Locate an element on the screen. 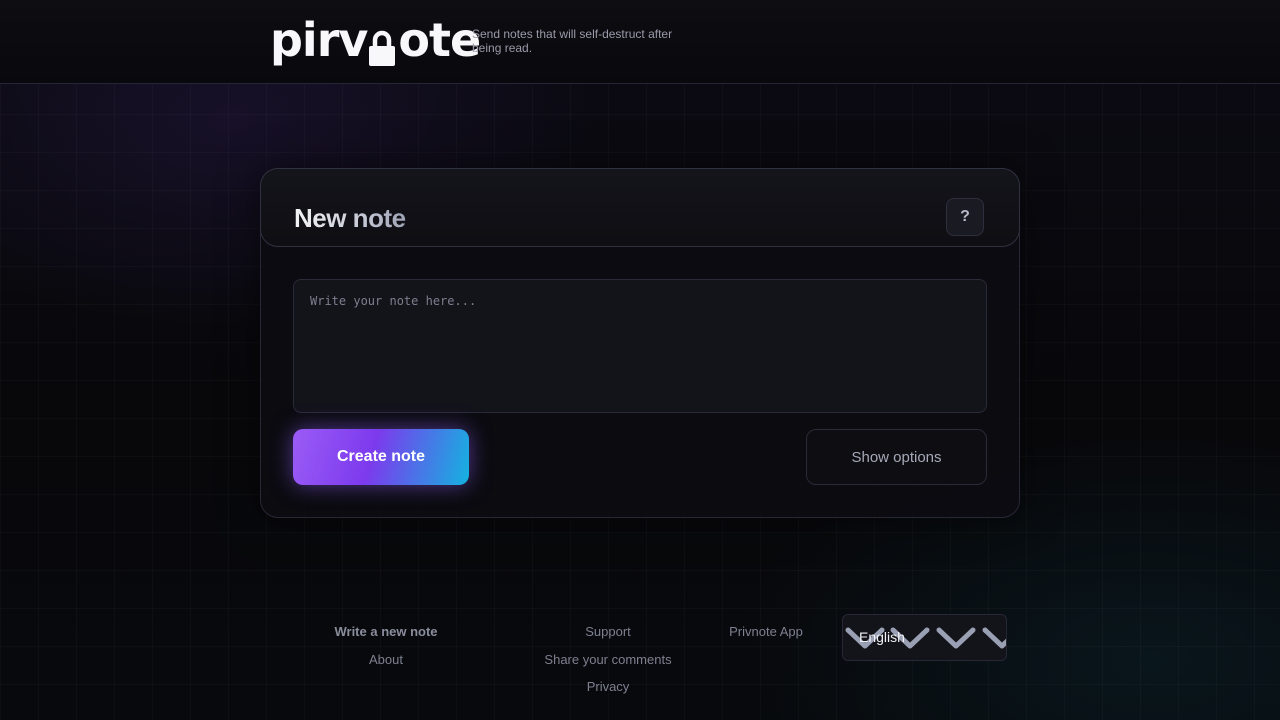  footer-link-support: Support is located at coordinates (608, 632).